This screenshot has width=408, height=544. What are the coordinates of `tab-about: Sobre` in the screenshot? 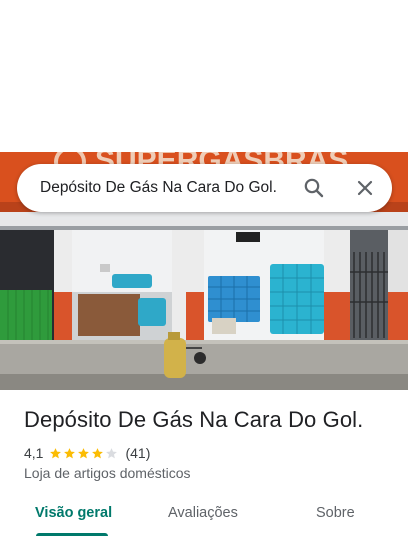 It's located at (335, 513).